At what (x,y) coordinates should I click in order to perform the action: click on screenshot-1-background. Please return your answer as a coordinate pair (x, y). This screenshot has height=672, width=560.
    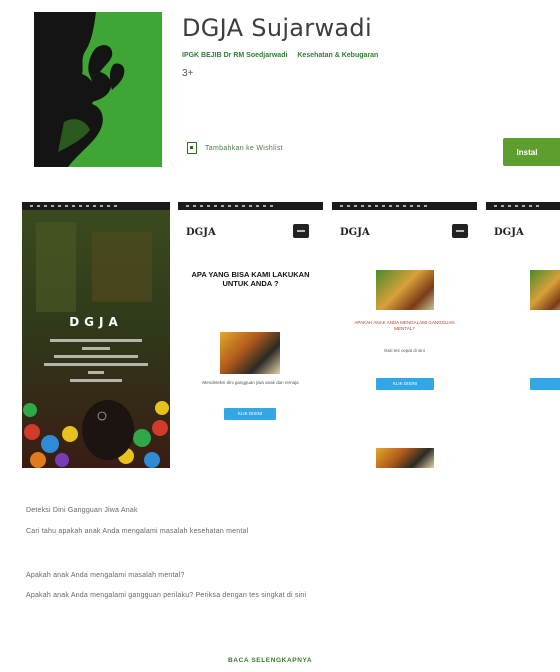
    Looking at the image, I should click on (96, 339).